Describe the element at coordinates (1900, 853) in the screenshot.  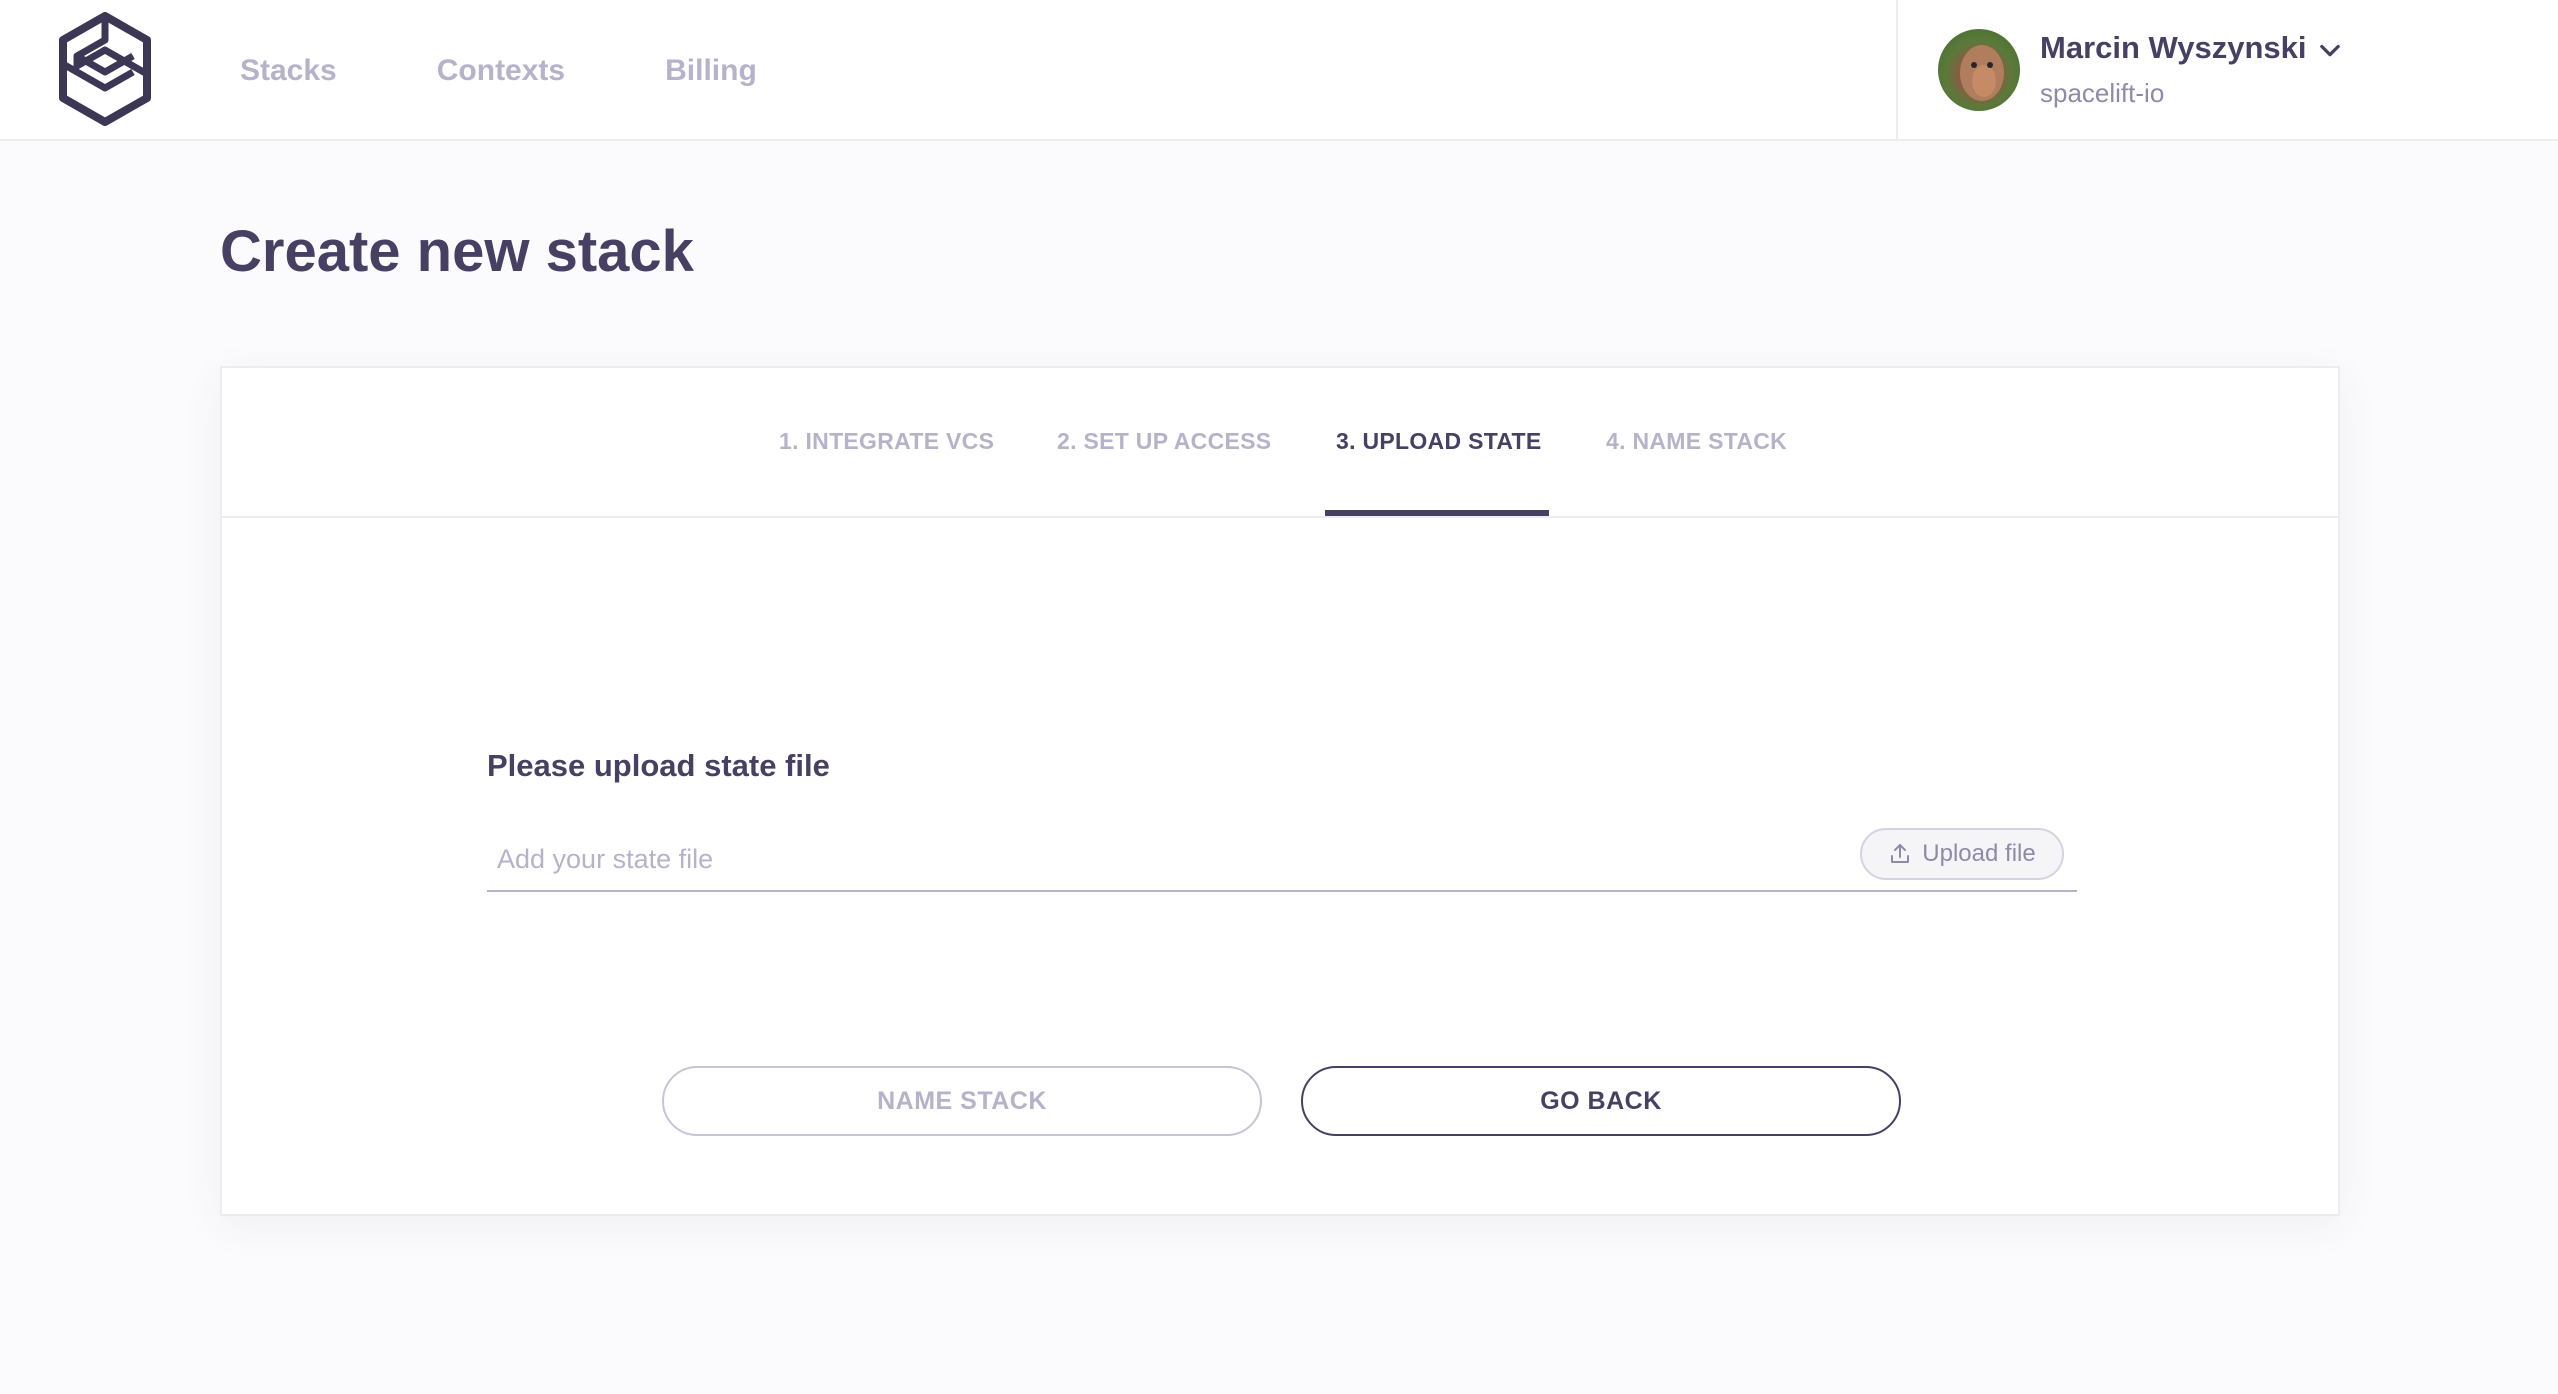
I see `upload-icon` at that location.